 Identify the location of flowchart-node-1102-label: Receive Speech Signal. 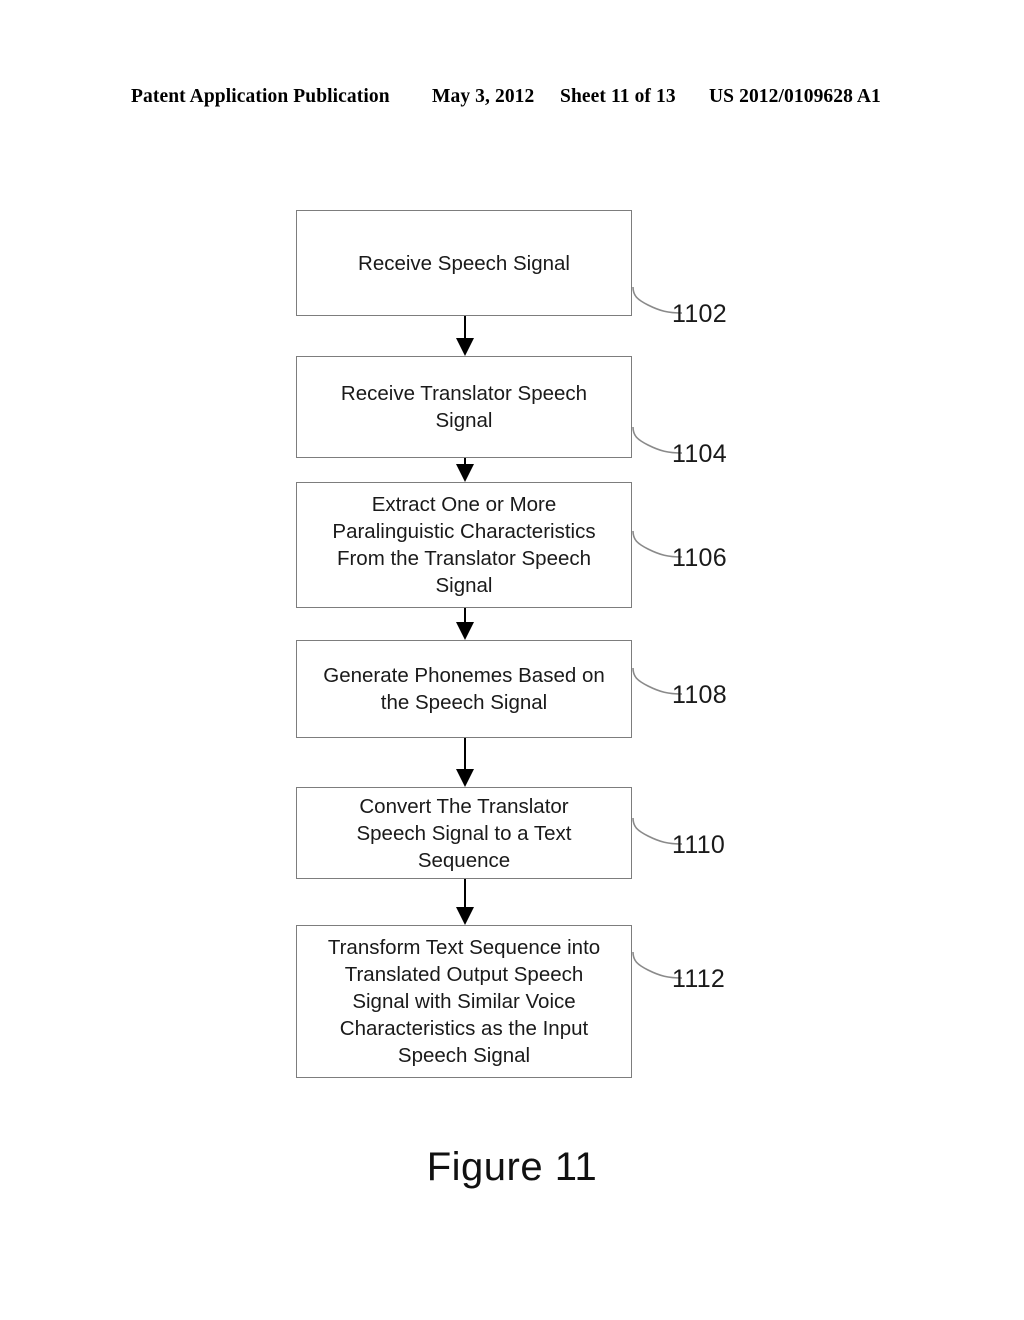
(464, 263).